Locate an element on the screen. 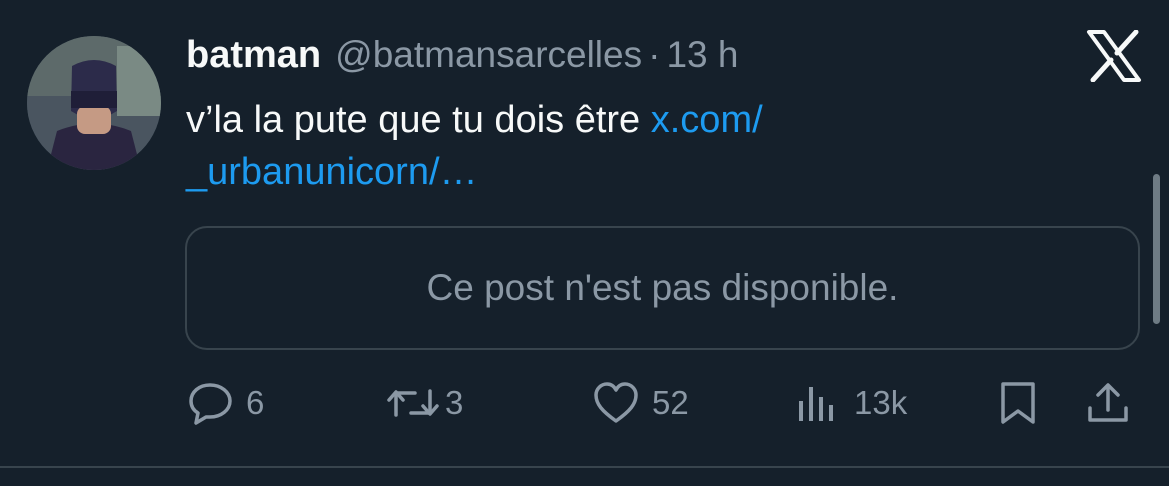 Image resolution: width=1169 pixels, height=486 pixels. repost-count: 3 is located at coordinates (454, 402).